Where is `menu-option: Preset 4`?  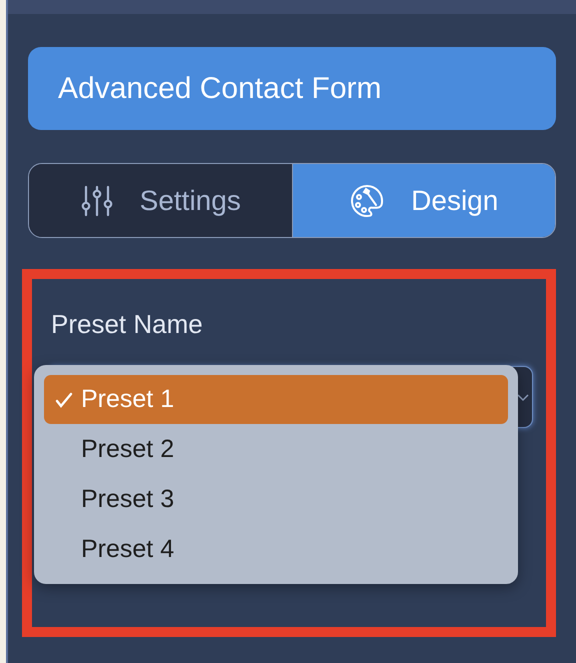
menu-option: Preset 4 is located at coordinates (276, 549).